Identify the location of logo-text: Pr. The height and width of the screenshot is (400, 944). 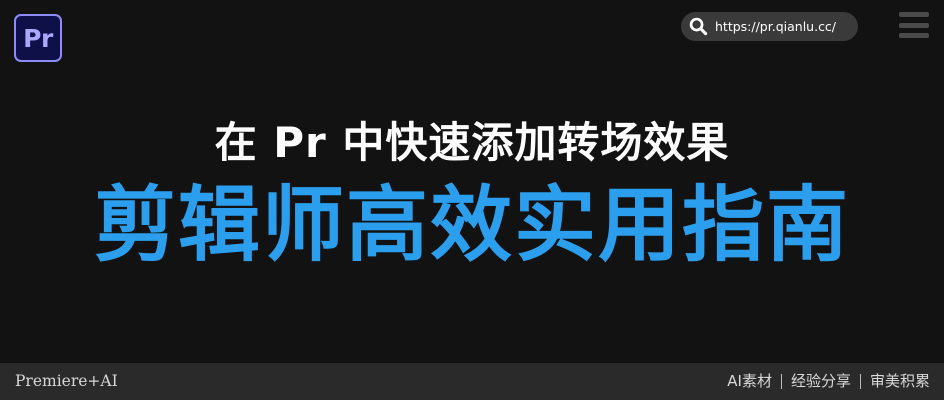
(38, 38).